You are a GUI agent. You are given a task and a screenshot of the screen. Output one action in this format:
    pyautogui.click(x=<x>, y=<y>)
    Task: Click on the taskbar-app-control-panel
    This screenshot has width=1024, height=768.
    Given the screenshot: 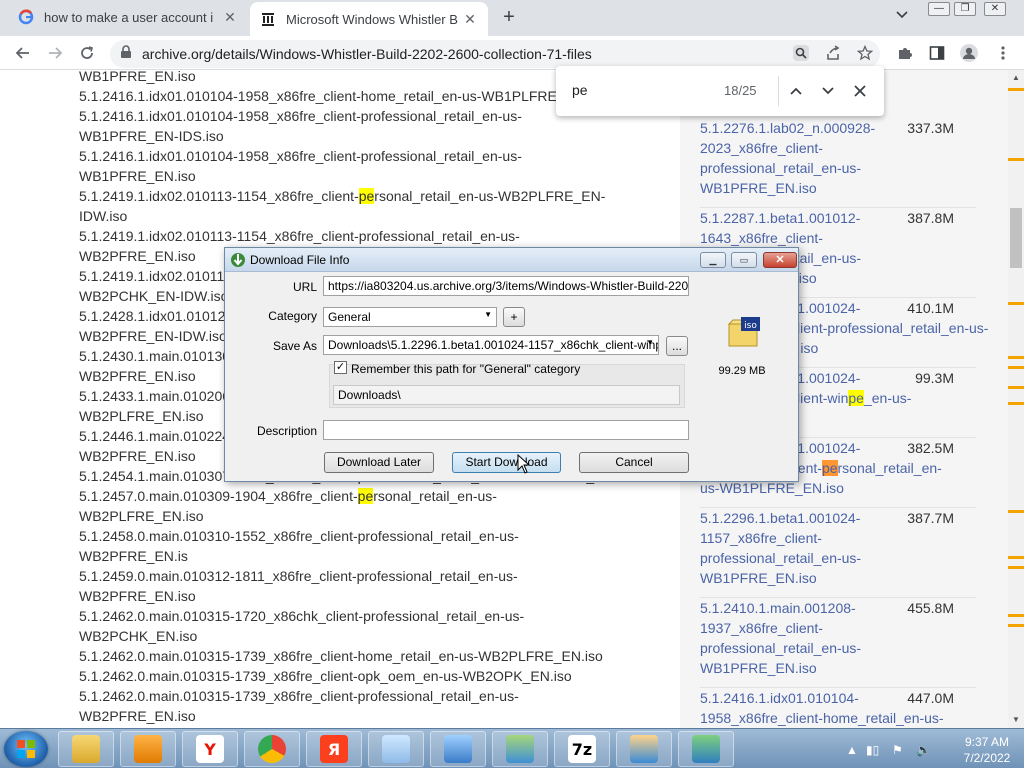 What is the action you would take?
    pyautogui.click(x=520, y=749)
    